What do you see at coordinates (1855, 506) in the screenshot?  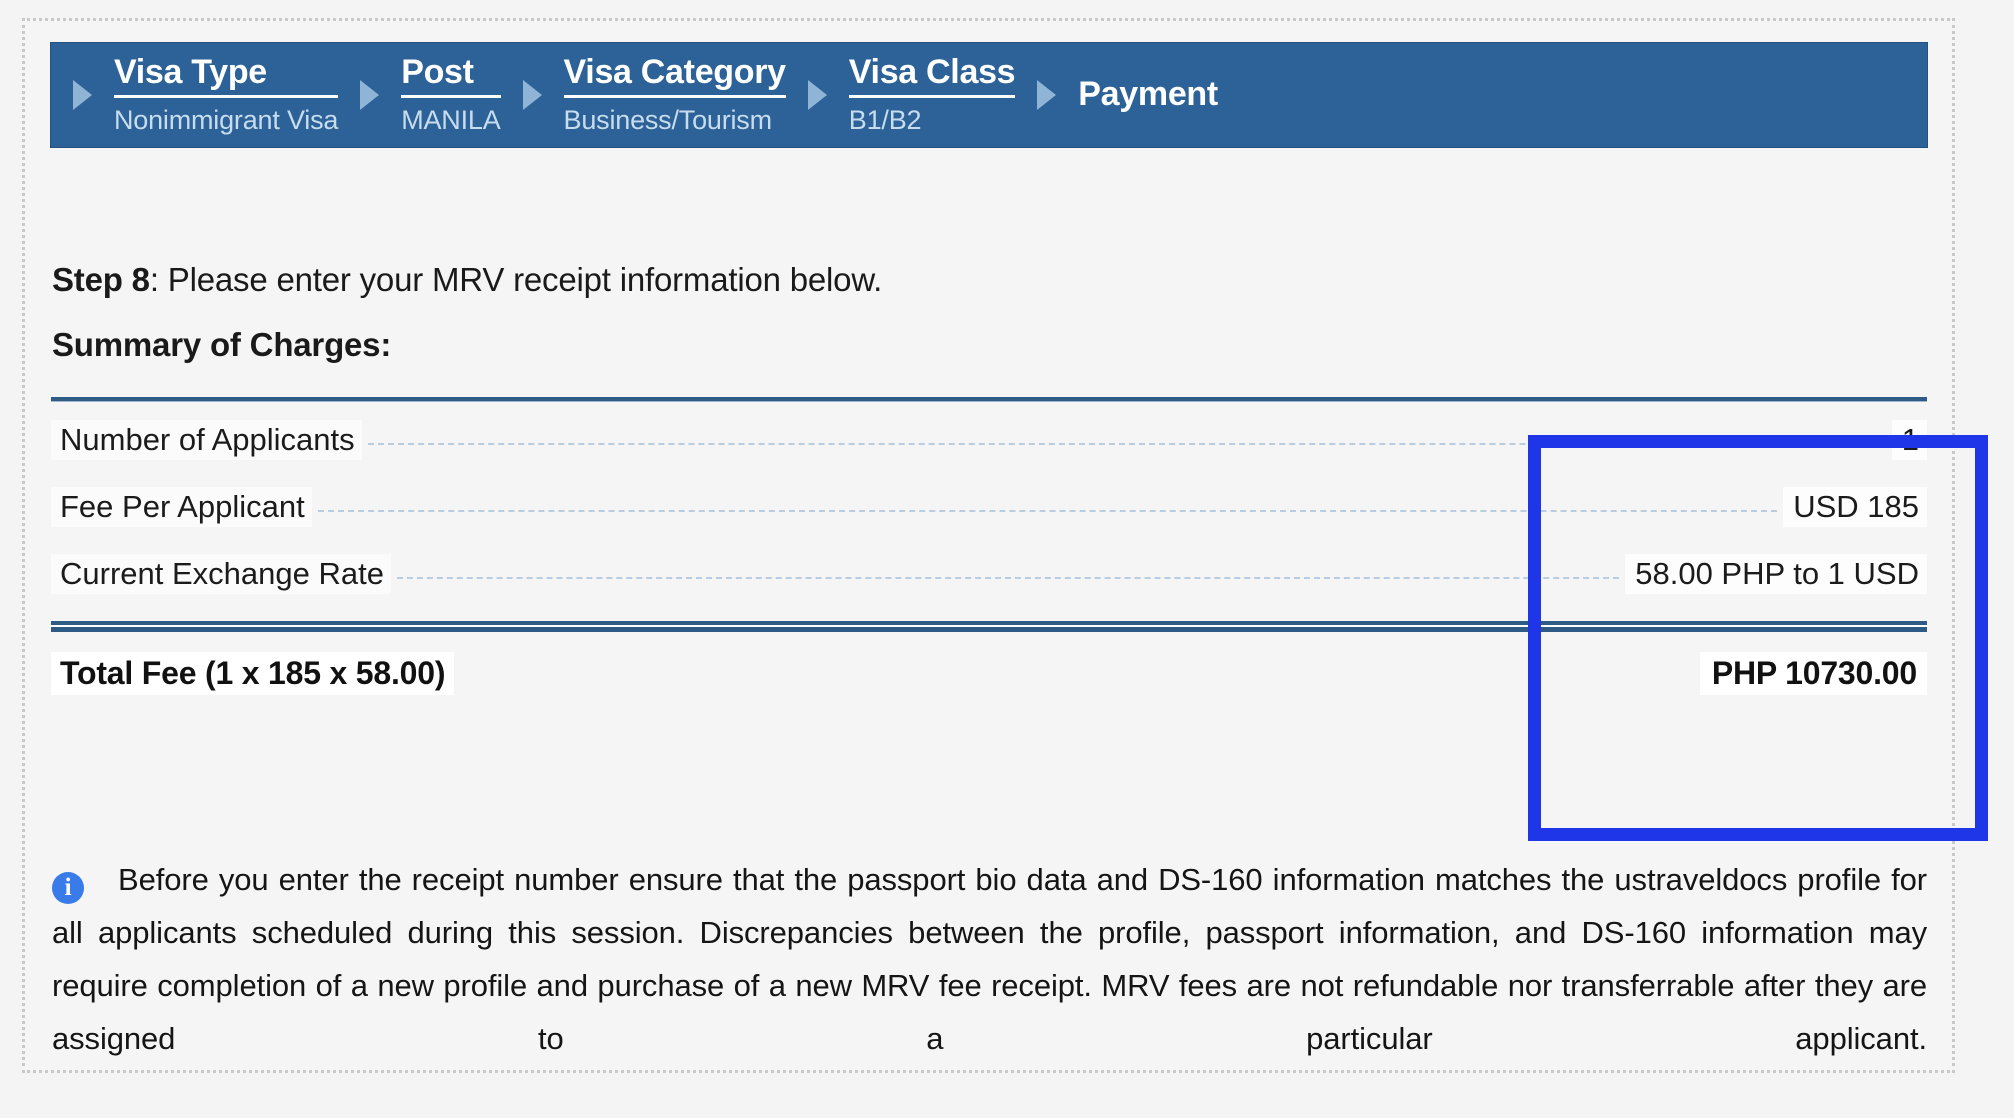 I see `charge-value-fee-per-applicant: USD 185` at bounding box center [1855, 506].